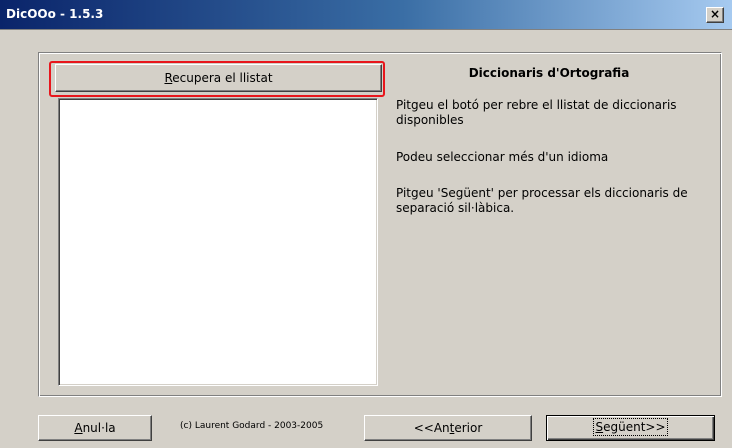 The height and width of the screenshot is (448, 732). Describe the element at coordinates (99, 428) in the screenshot. I see `cancel-label: nul·la` at that location.